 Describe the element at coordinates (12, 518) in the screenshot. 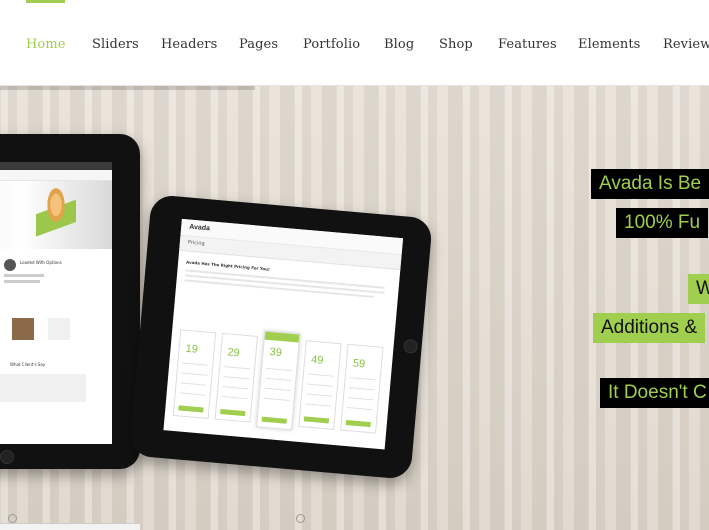

I see `slider-nav-dot-left` at that location.